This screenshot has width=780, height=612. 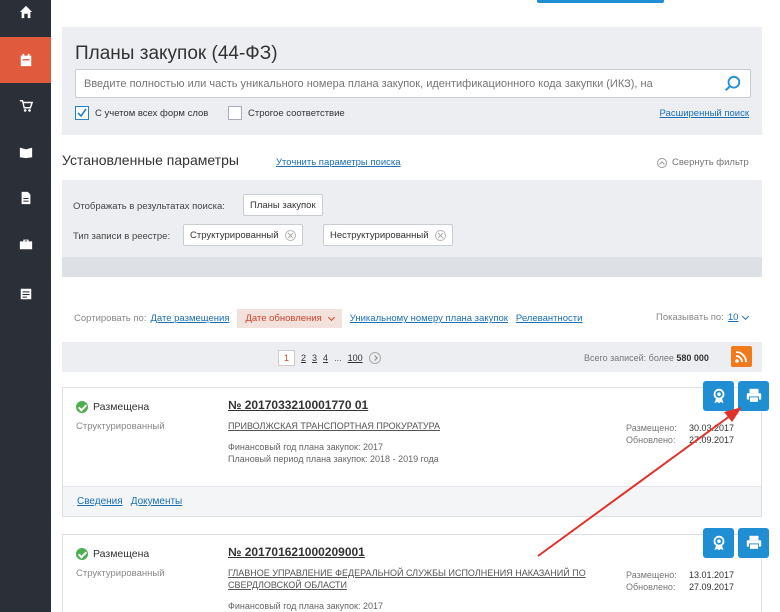 I want to click on updated-date: Обновлено: 27.09.2017, so click(x=680, y=587).